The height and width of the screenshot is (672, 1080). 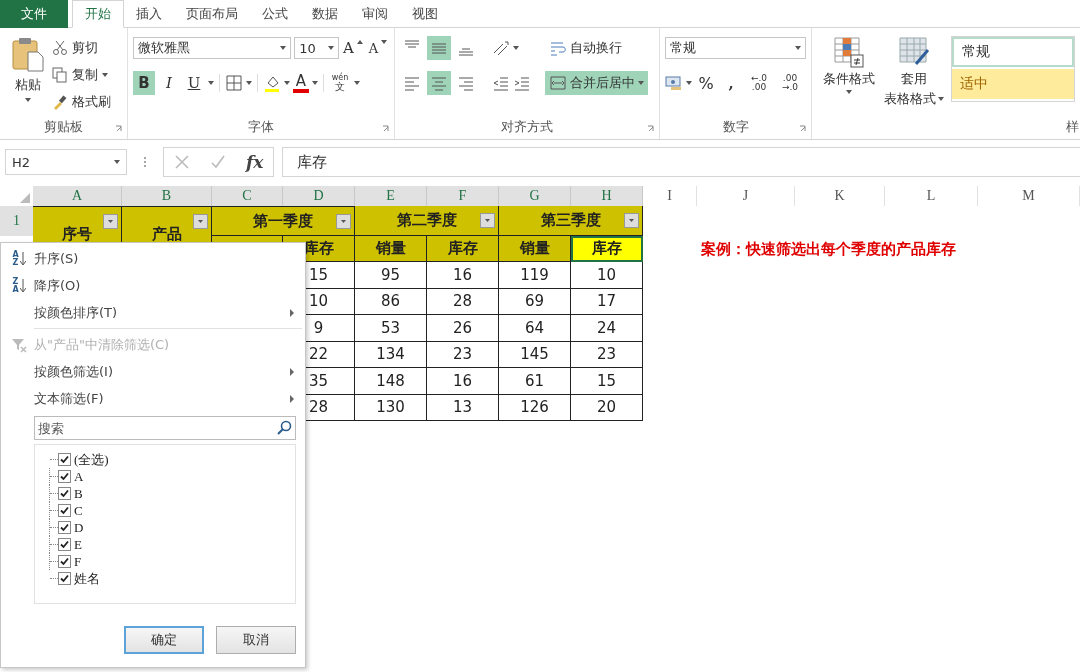 What do you see at coordinates (378, 48) in the screenshot?
I see `shrink-font-button: A` at bounding box center [378, 48].